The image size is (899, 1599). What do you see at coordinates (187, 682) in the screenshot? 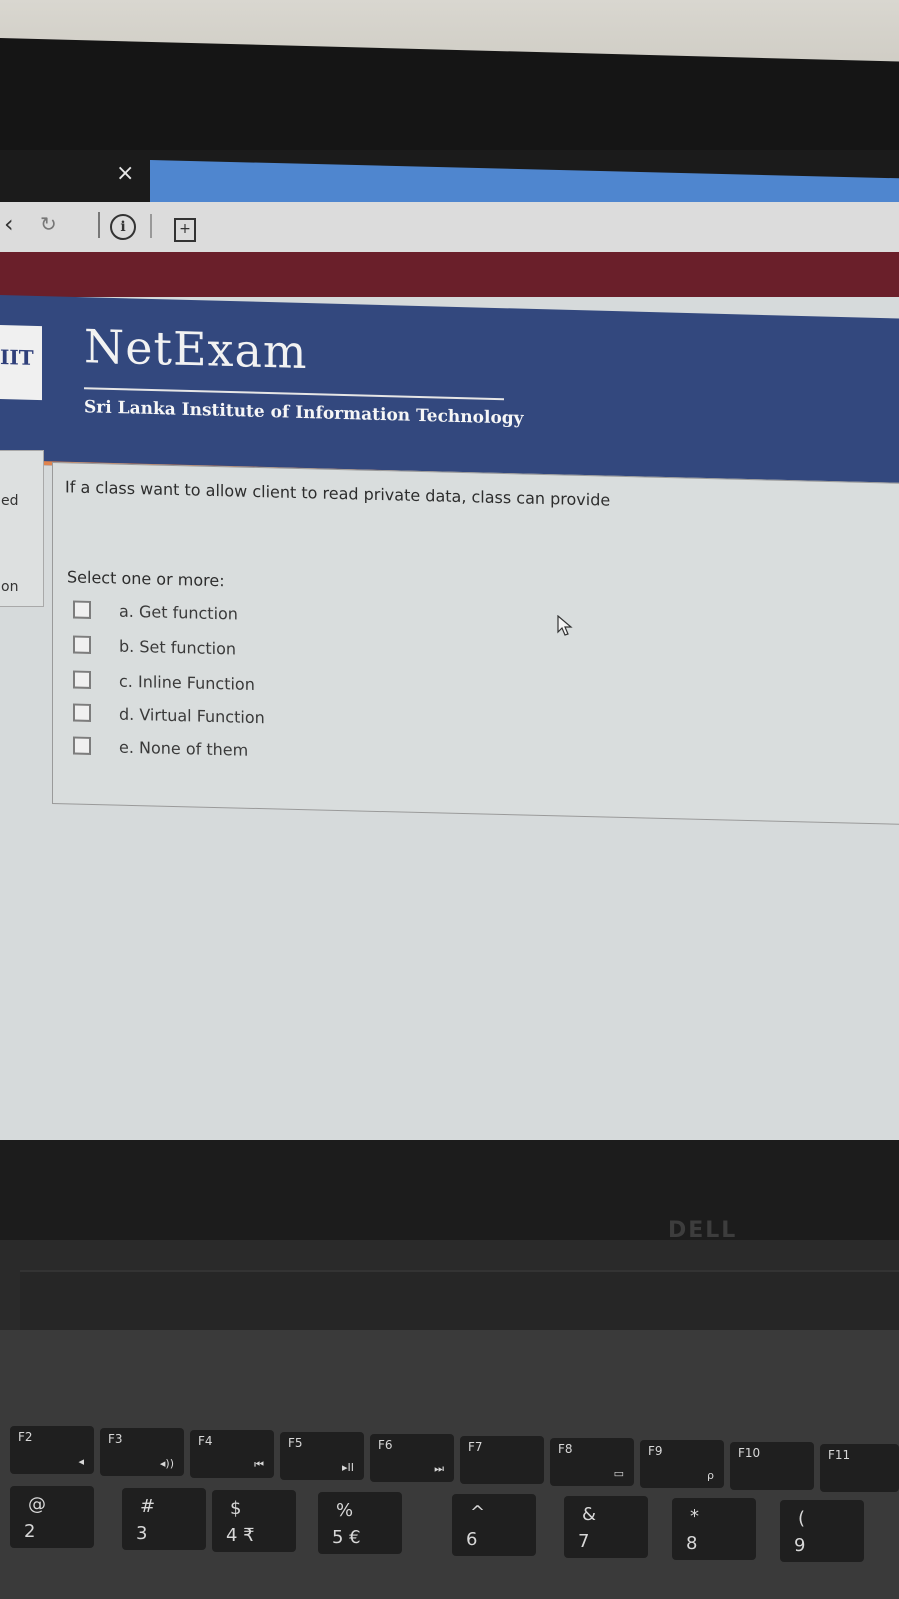
I see `answer-label: c. Inline Function` at bounding box center [187, 682].